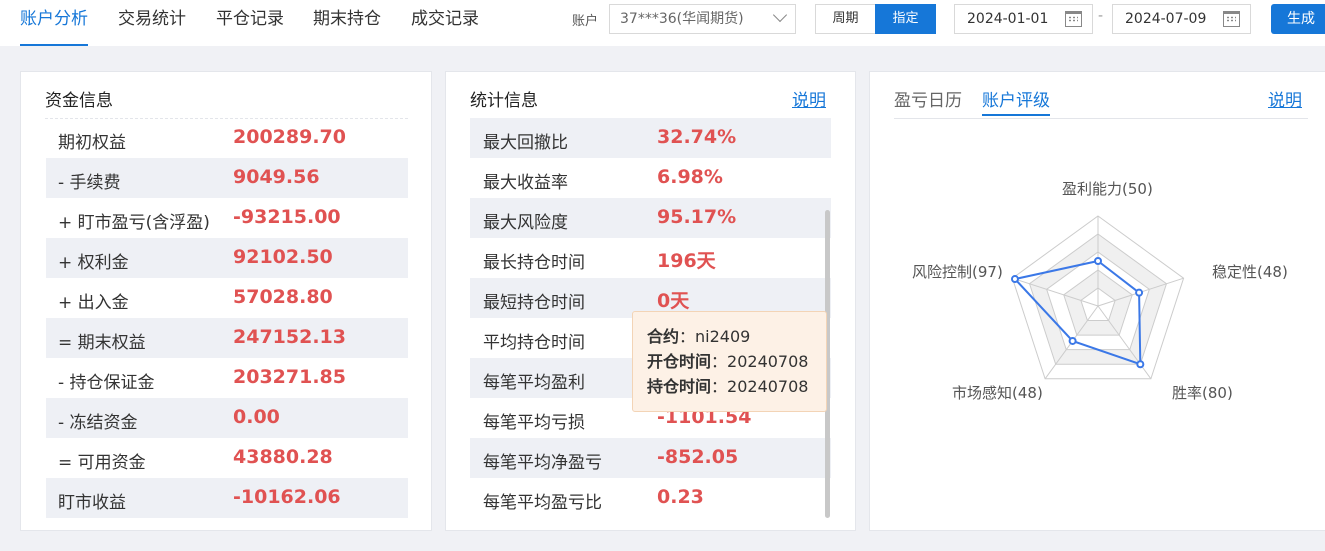  What do you see at coordinates (697, 137) in the screenshot?
I see `stats-row-value: 32.74%` at bounding box center [697, 137].